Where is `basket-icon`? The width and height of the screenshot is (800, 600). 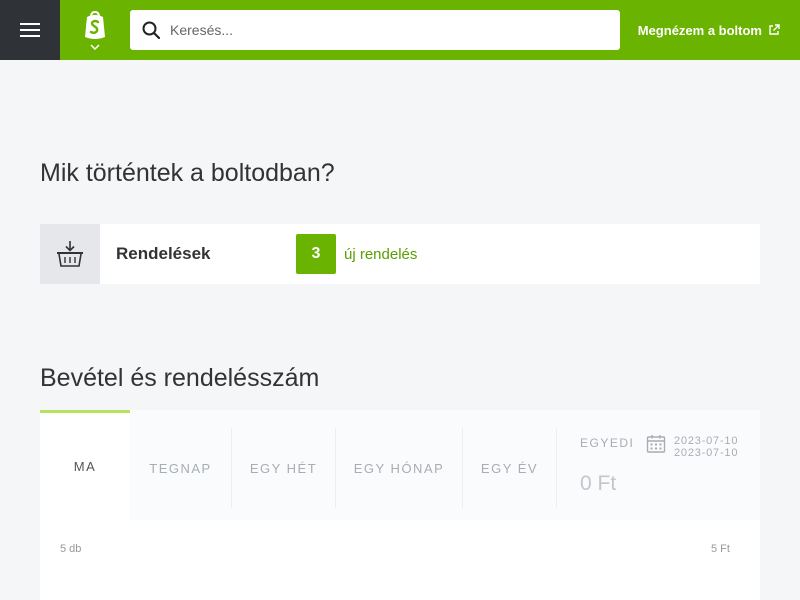
basket-icon is located at coordinates (70, 254).